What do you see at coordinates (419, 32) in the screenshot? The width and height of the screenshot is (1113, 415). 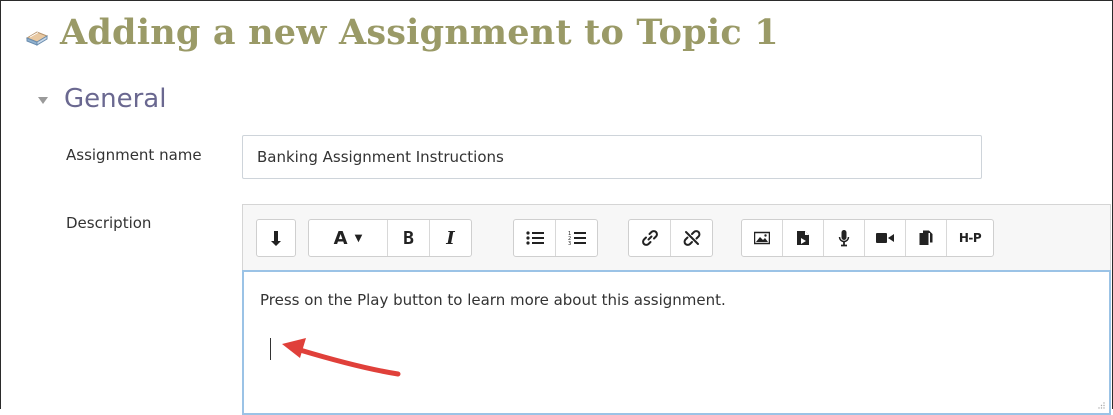 I see `page-title: Adding a new Assignment to Topic 1` at bounding box center [419, 32].